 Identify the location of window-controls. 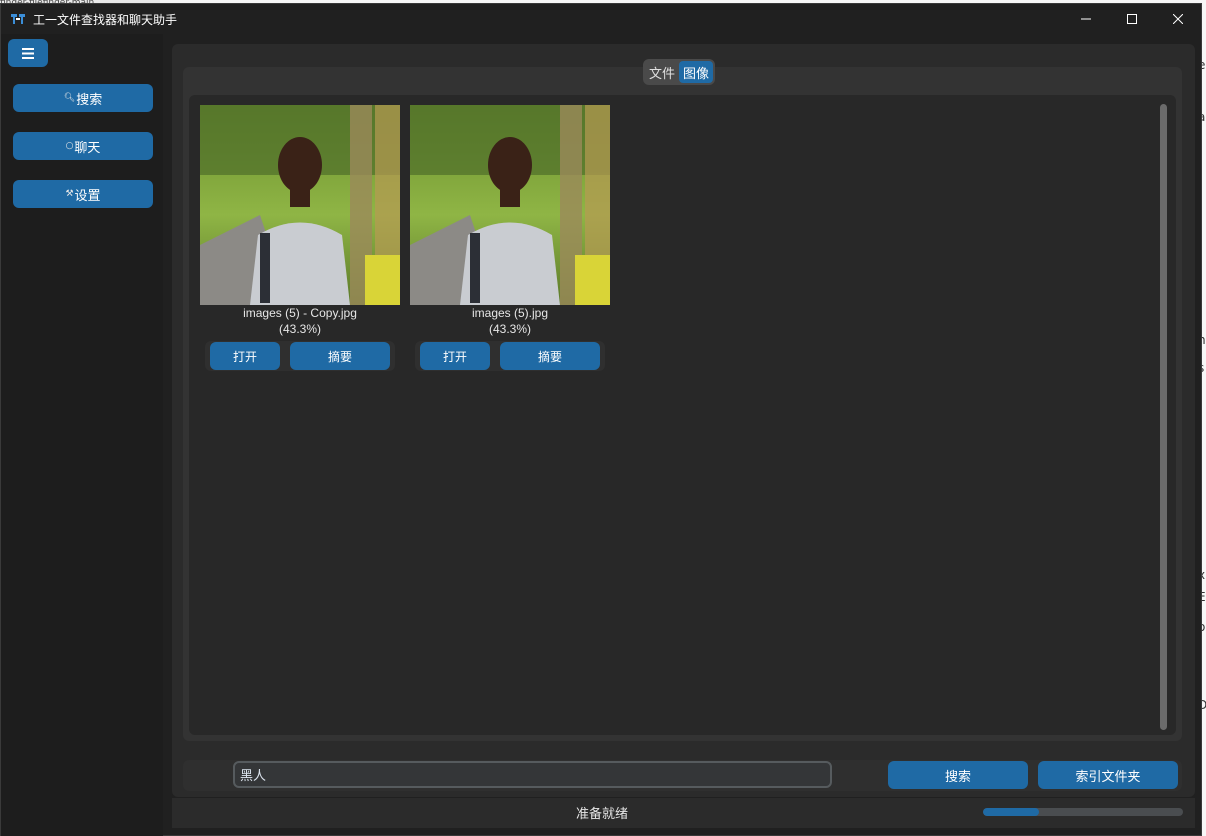
(1132, 19).